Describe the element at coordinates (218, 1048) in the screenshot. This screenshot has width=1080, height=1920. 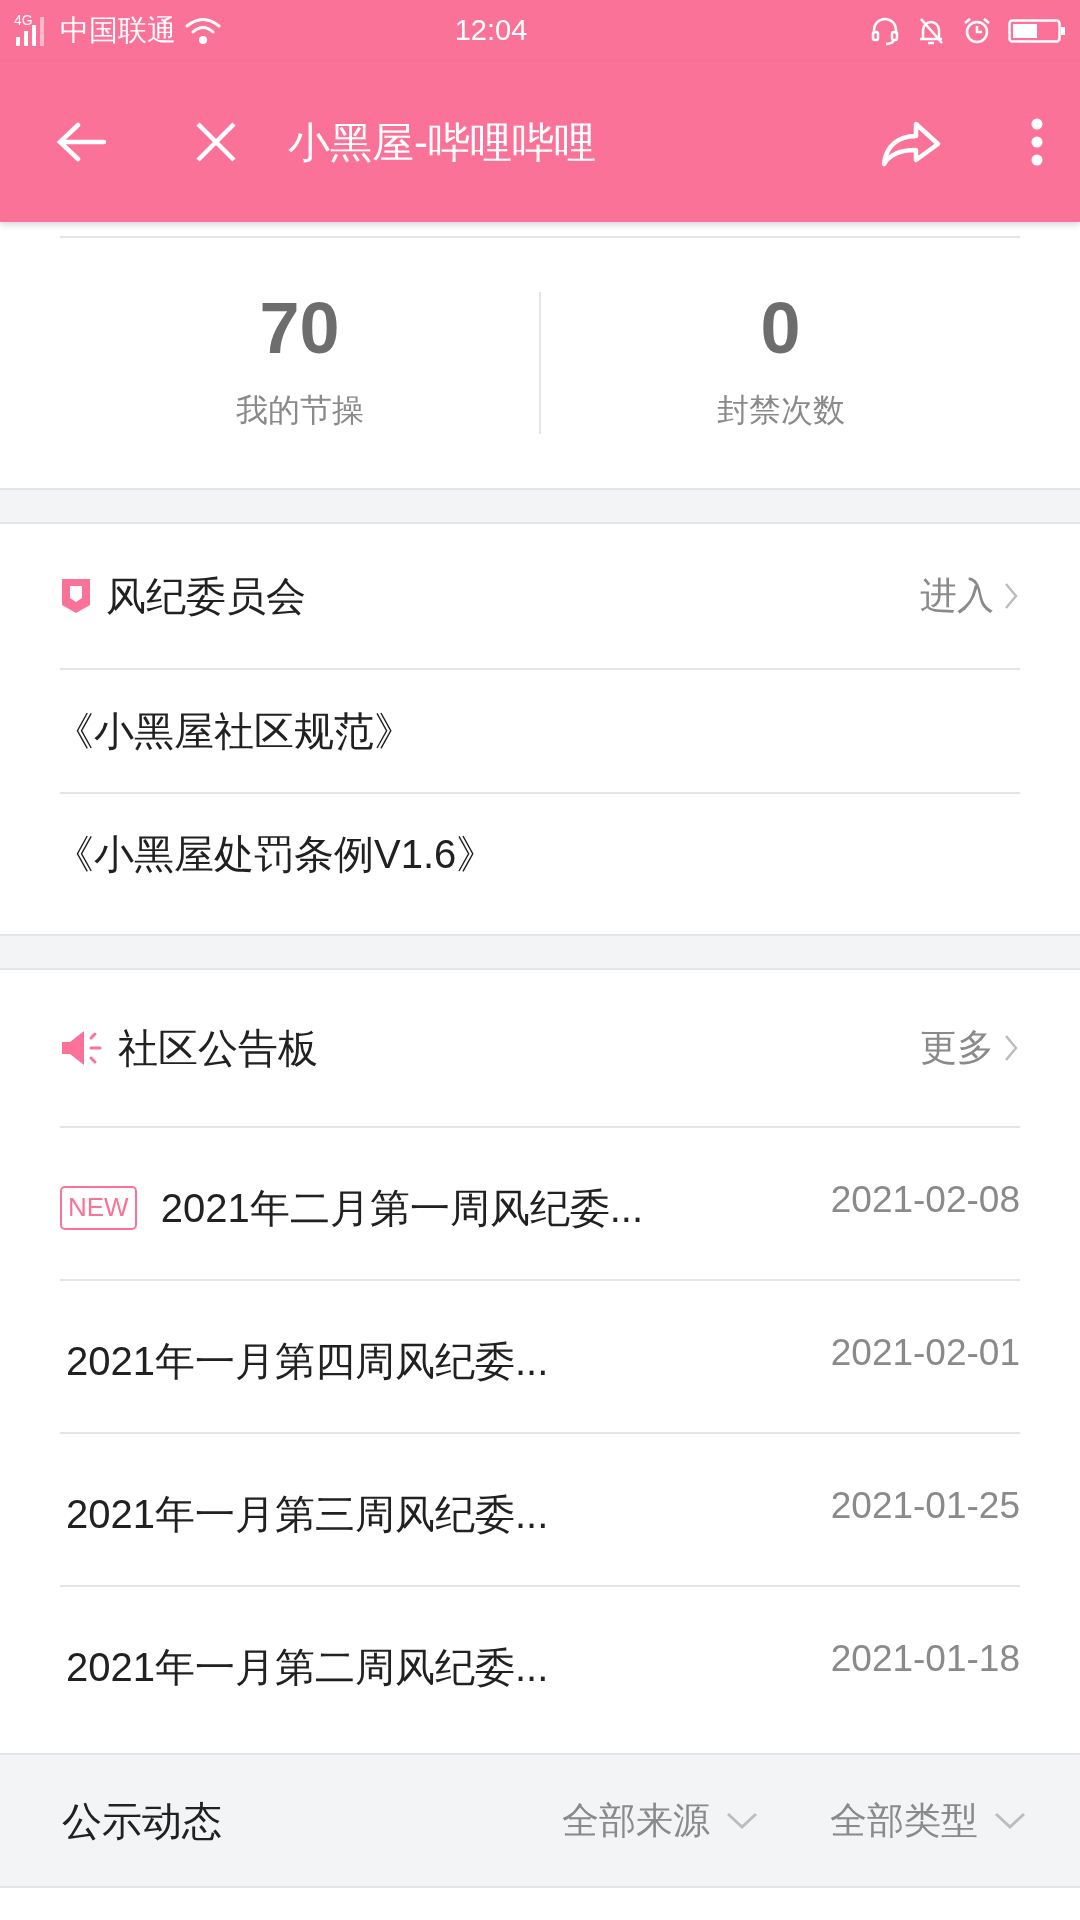
I see `notice-board-title: 社区公告板` at that location.